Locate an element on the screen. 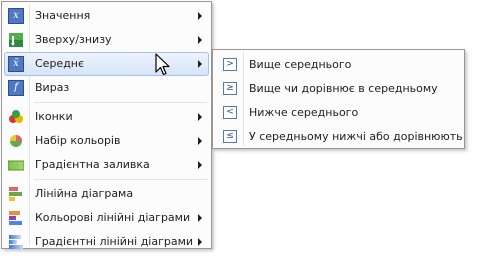 The image size is (480, 256). color-scales-icon is located at coordinates (16, 141).